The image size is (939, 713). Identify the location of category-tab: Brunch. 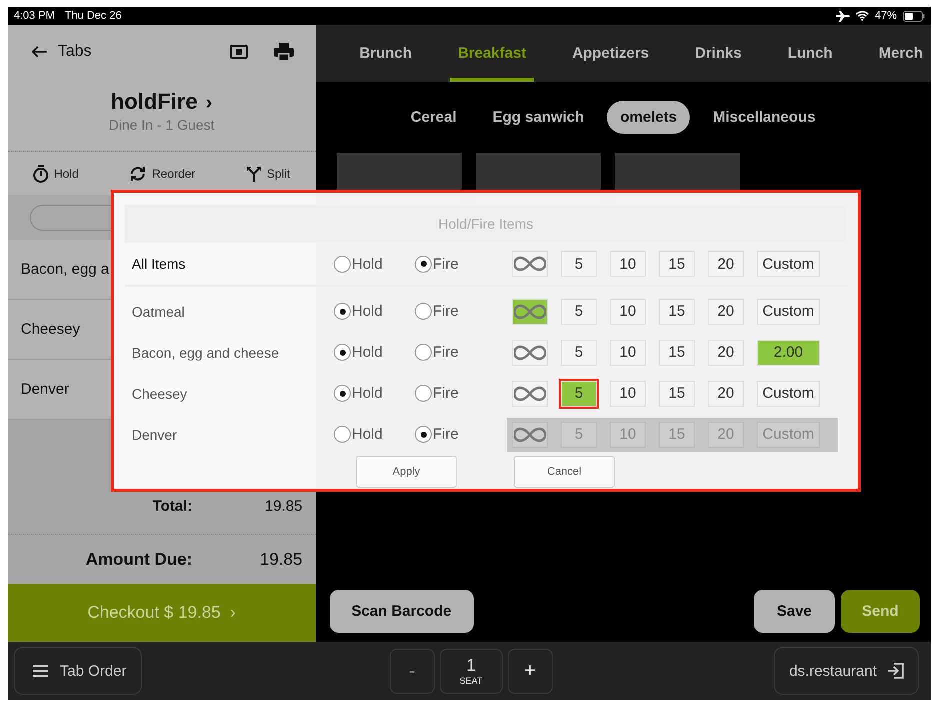
(386, 53).